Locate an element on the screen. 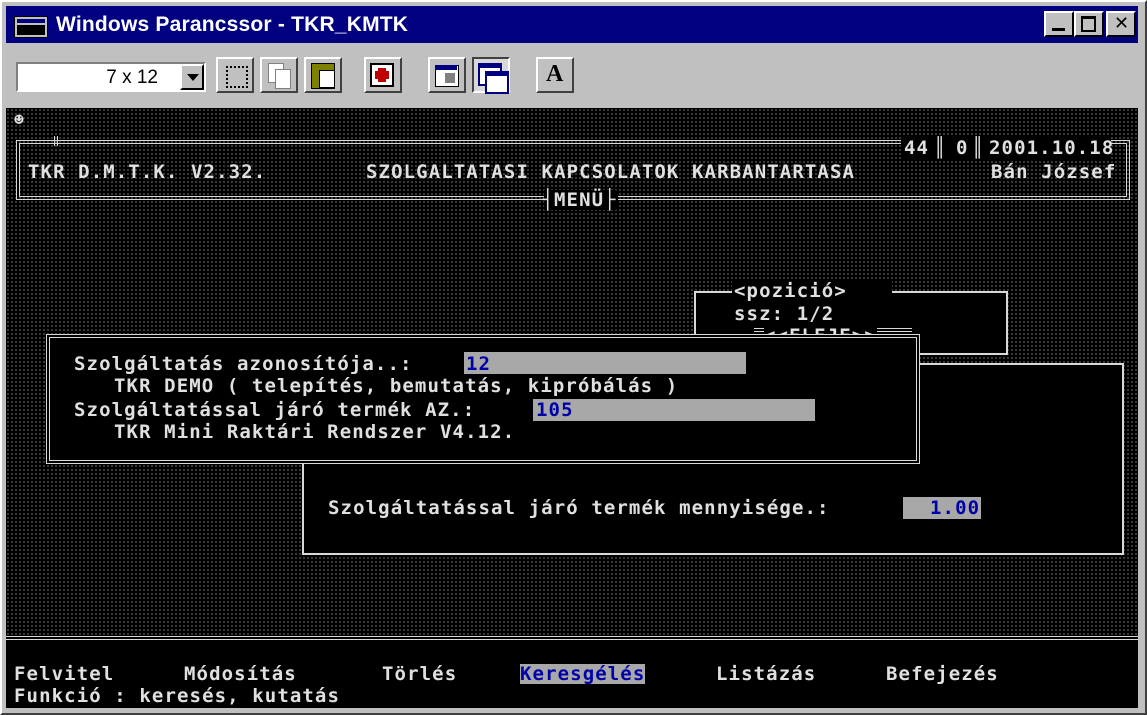 Image resolution: width=1147 pixels, height=715 pixels. font-icon: A is located at coordinates (555, 74).